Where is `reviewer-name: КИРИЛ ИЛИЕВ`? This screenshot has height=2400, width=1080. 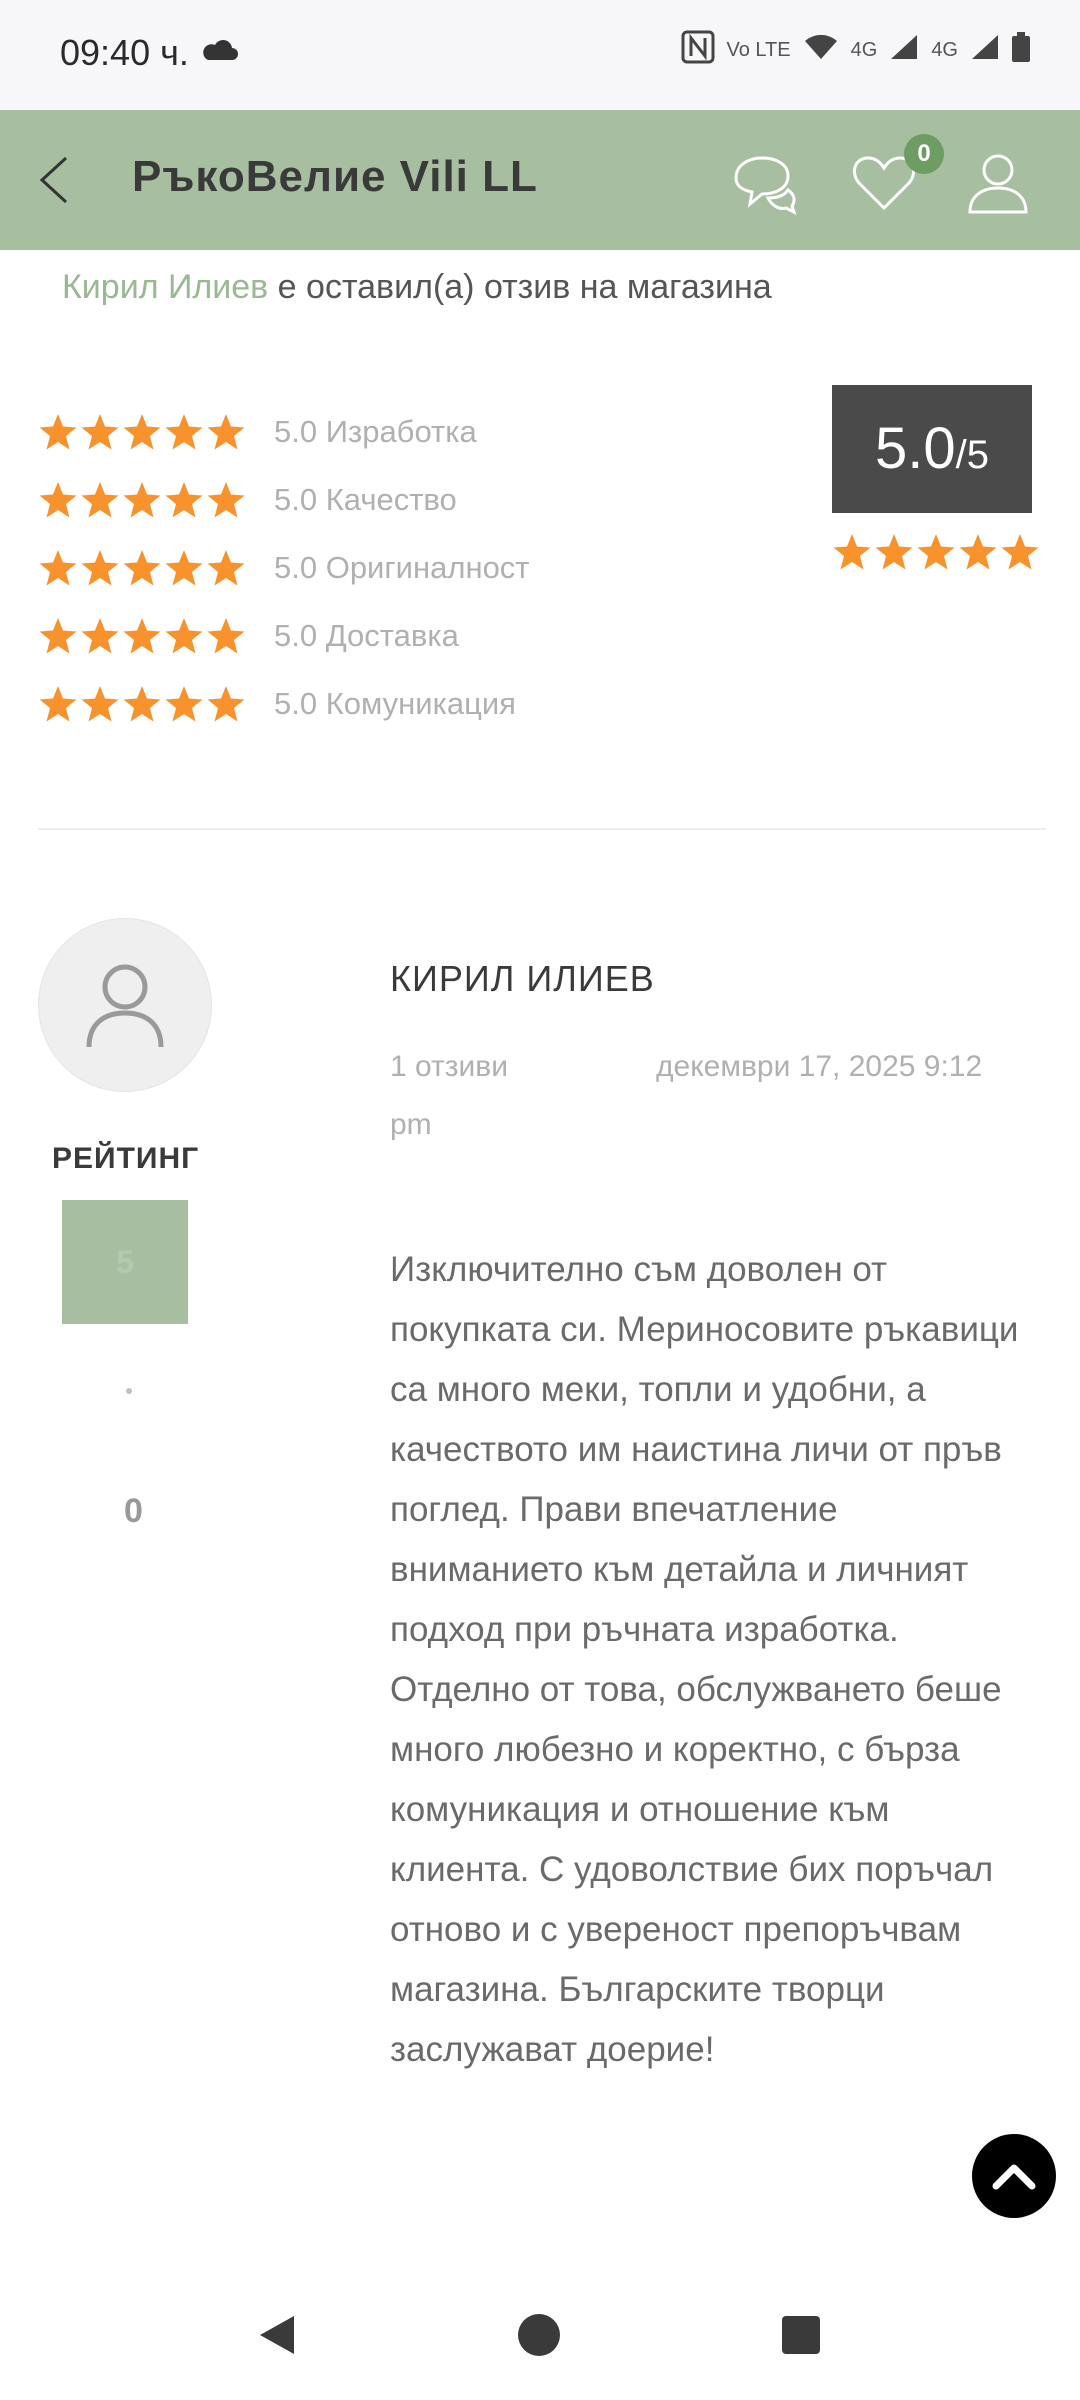
reviewer-name: КИРИЛ ИЛИЕВ is located at coordinates (522, 978).